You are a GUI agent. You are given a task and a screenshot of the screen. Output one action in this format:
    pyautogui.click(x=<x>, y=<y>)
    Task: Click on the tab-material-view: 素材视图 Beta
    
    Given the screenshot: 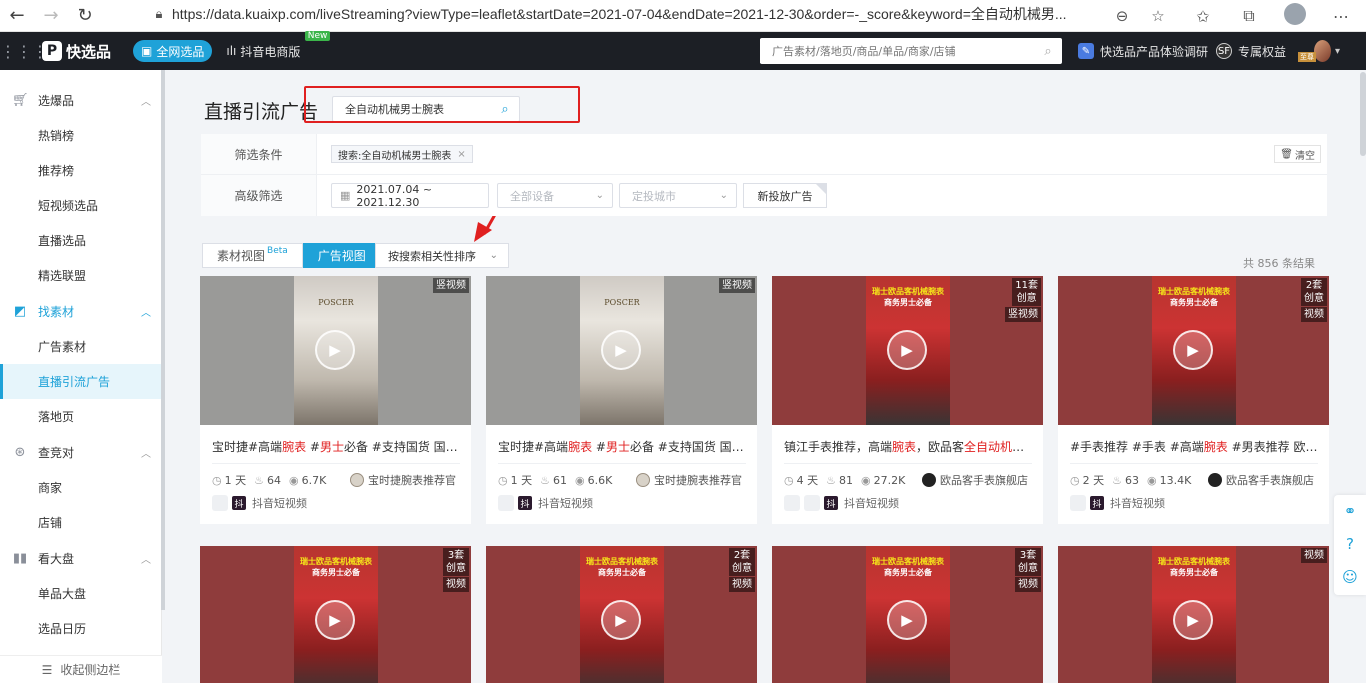 What is the action you would take?
    pyautogui.click(x=252, y=255)
    